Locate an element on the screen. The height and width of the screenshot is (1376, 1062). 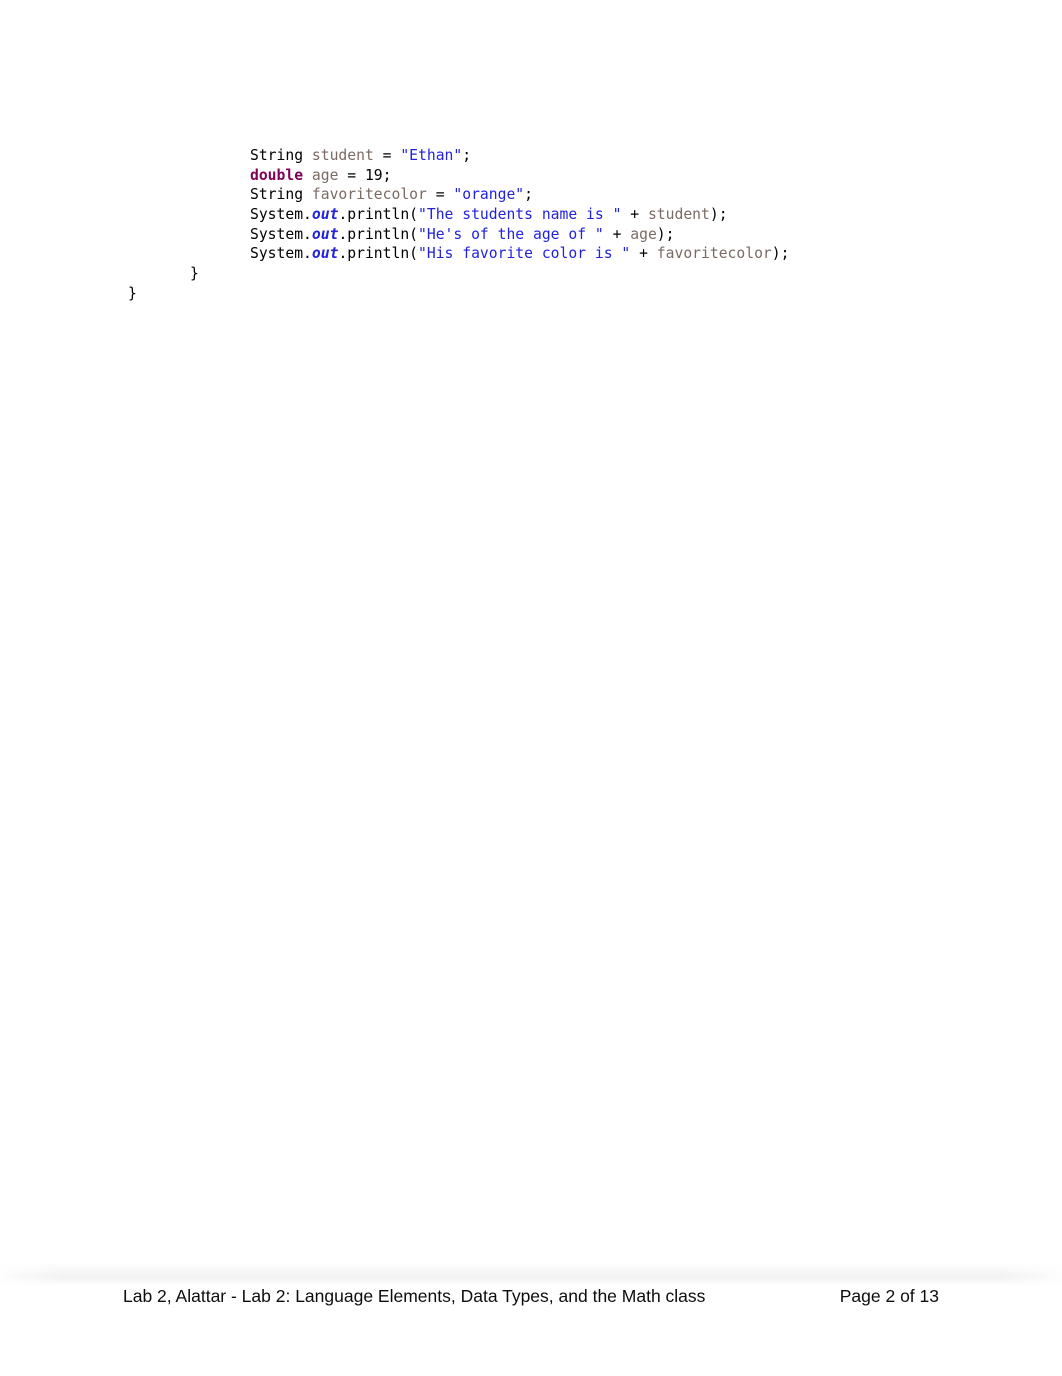
code-line: double age = 19; is located at coordinates (531, 176).